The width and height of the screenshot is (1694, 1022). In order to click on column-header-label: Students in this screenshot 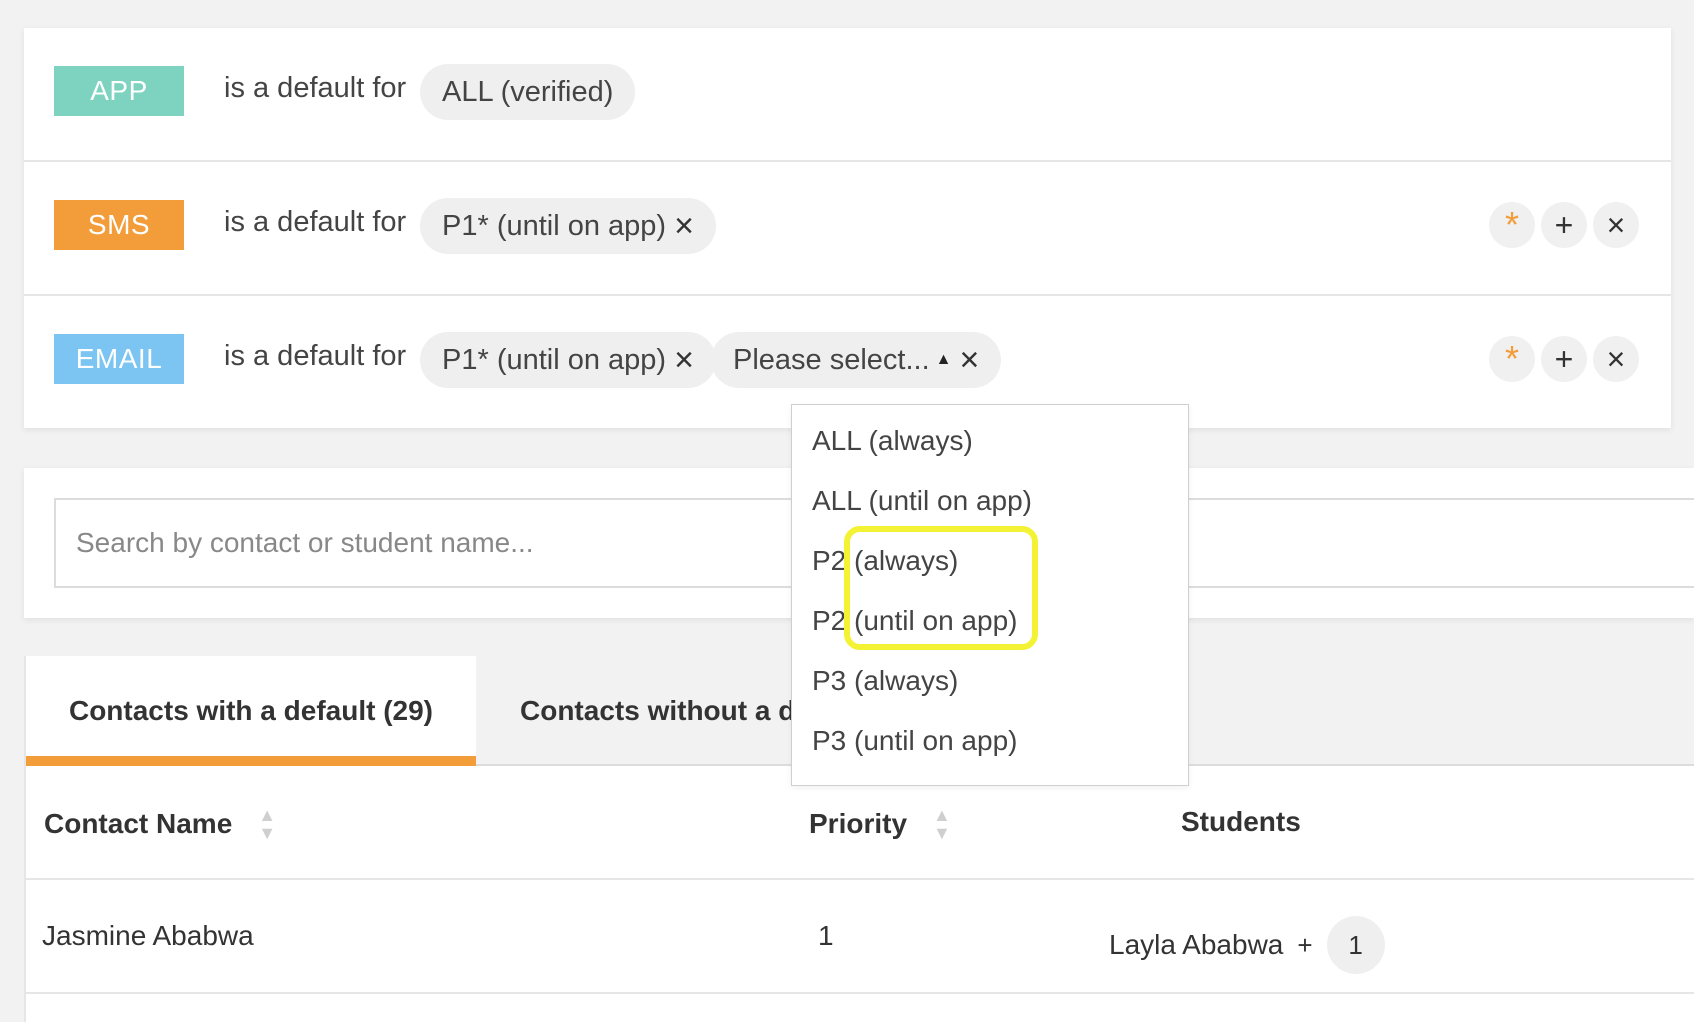, I will do `click(1241, 821)`.